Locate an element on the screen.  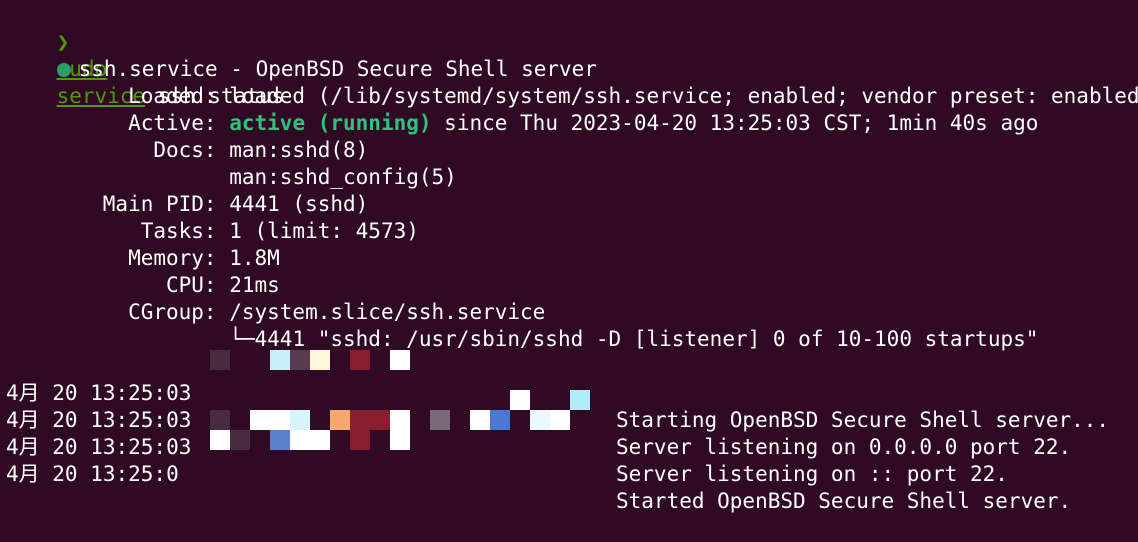
docs-row: Docs: man:sshd(8) is located at coordinates (187, 136).